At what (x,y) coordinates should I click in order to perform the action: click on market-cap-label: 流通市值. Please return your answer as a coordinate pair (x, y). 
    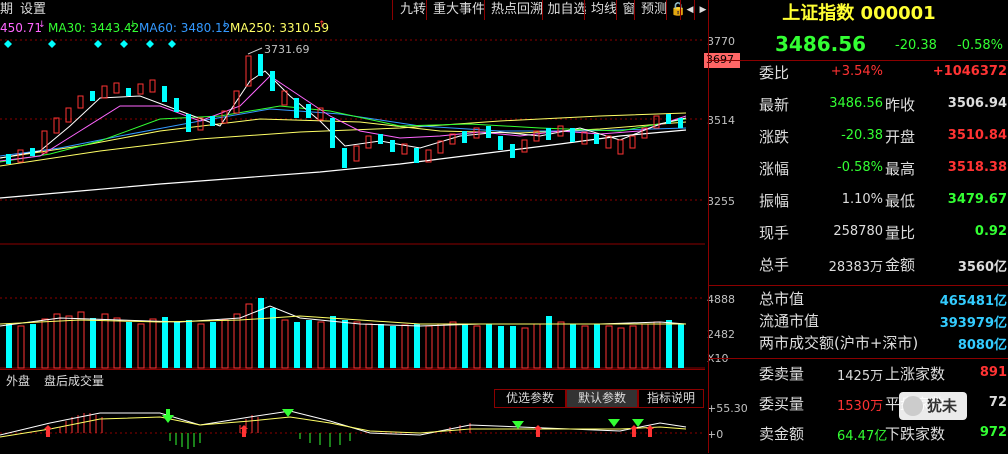
    Looking at the image, I should click on (789, 321).